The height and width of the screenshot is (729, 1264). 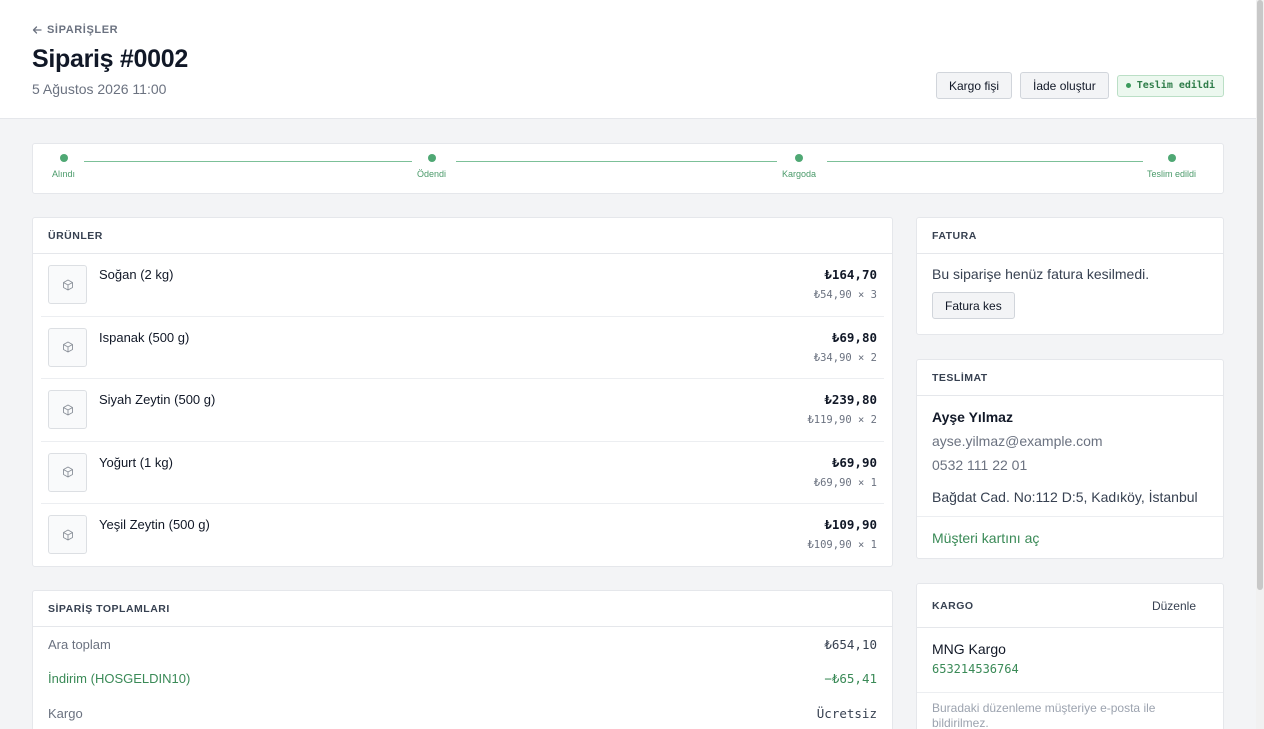 What do you see at coordinates (110, 59) in the screenshot?
I see `page-title: Sipariş #0002` at bounding box center [110, 59].